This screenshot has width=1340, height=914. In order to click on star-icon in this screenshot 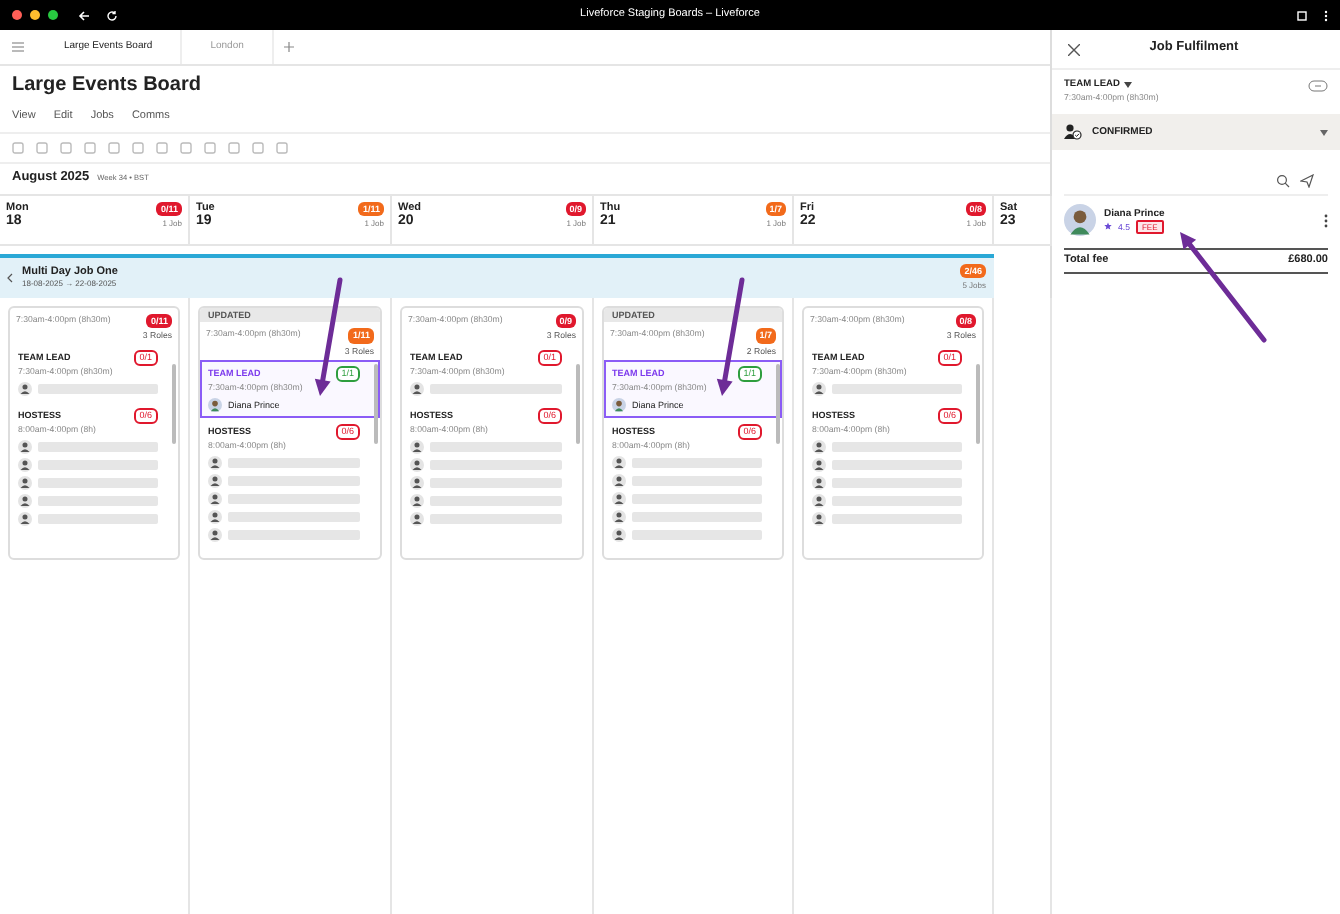, I will do `click(1108, 226)`.